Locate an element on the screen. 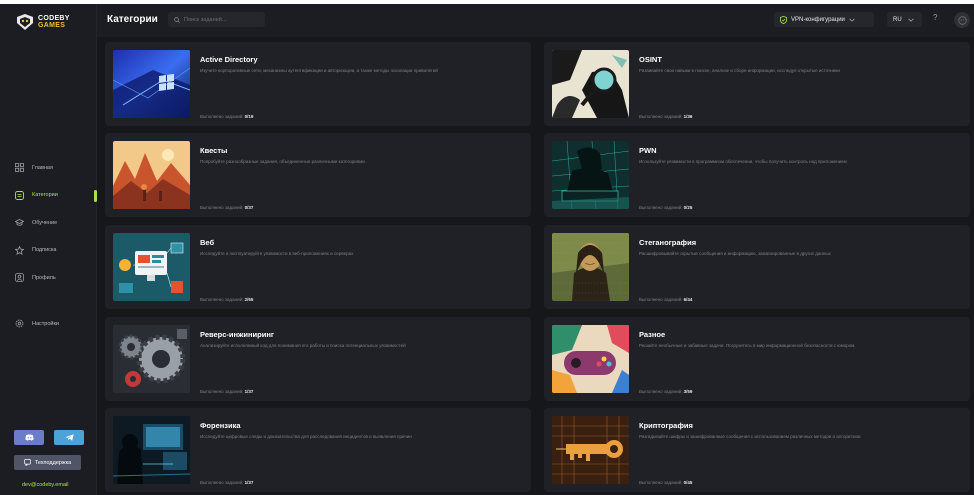 Image resolution: width=974 pixels, height=495 pixels. progress-value: 3/59 is located at coordinates (688, 391).